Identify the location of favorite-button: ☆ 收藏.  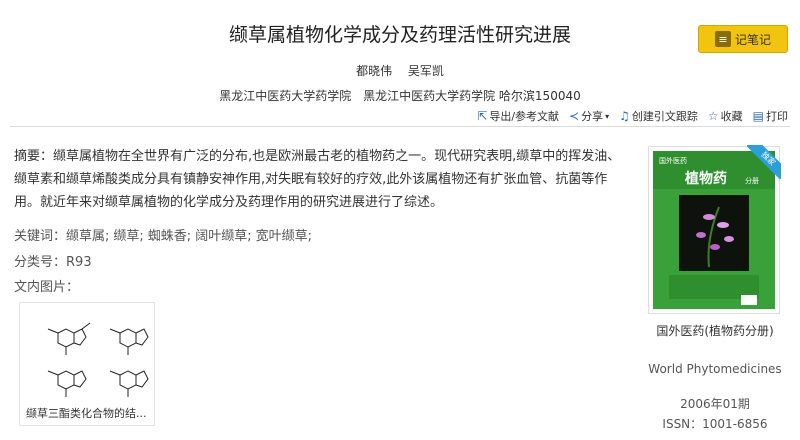
(725, 116).